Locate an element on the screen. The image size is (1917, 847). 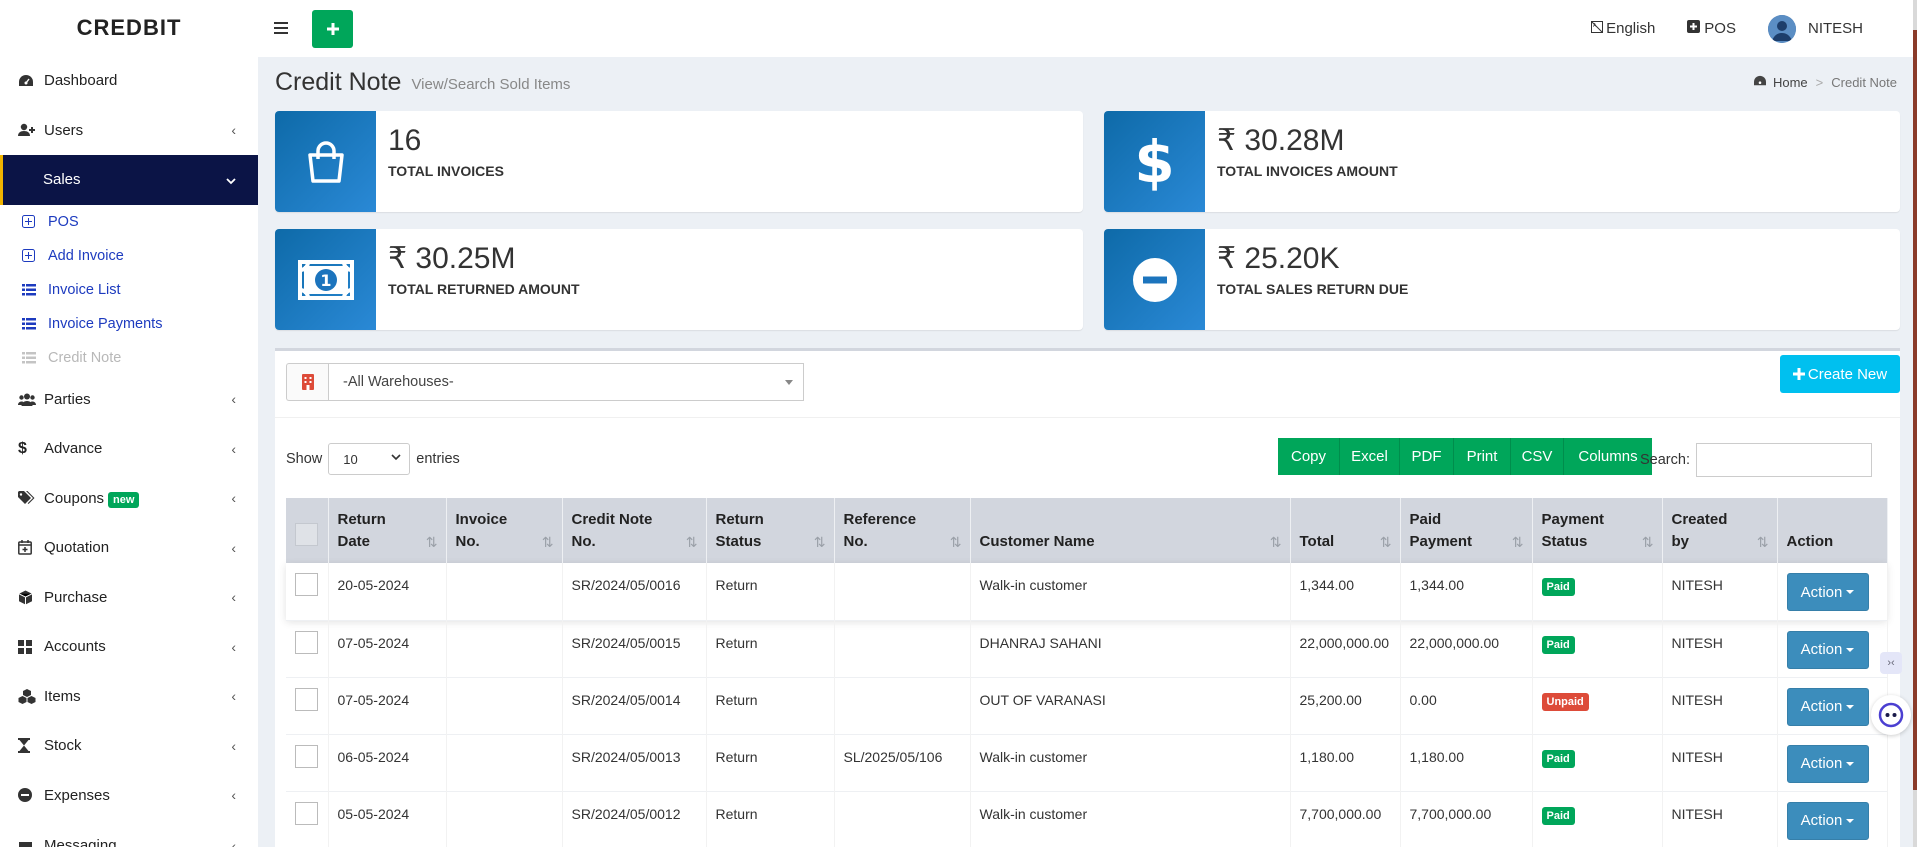
page-scrollbar is located at coordinates (1915, 423).